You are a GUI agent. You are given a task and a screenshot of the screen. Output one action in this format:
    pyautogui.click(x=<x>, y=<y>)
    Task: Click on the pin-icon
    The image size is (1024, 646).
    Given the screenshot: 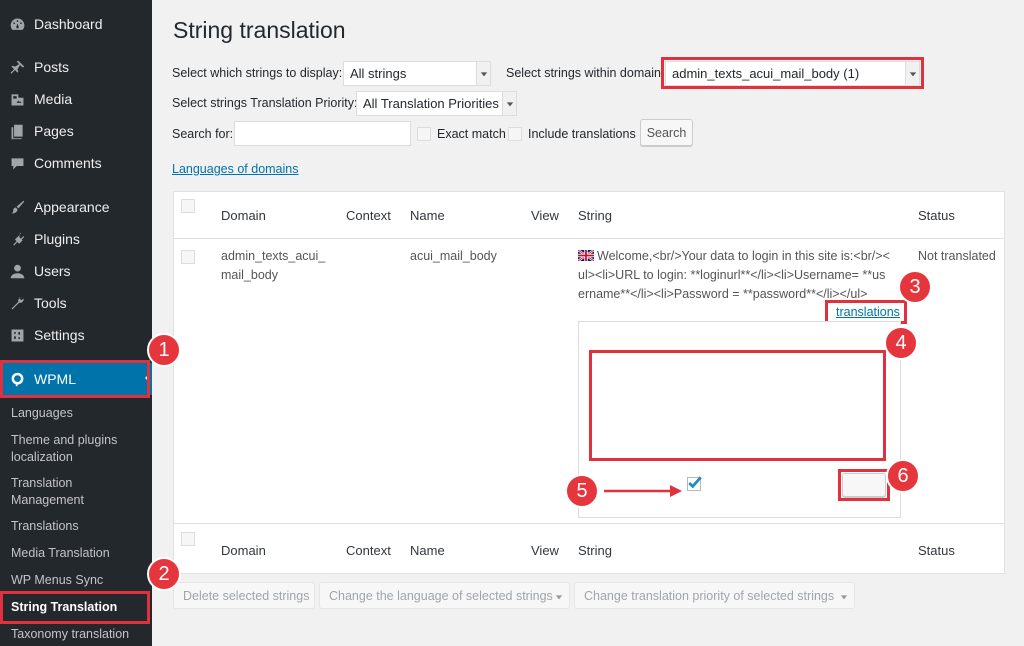 What is the action you would take?
    pyautogui.click(x=17, y=67)
    